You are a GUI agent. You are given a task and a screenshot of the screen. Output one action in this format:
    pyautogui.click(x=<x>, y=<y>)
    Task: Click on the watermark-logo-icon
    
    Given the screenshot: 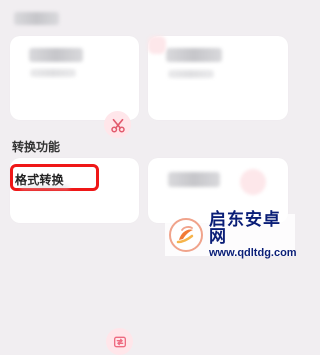 What is the action you would take?
    pyautogui.click(x=186, y=235)
    